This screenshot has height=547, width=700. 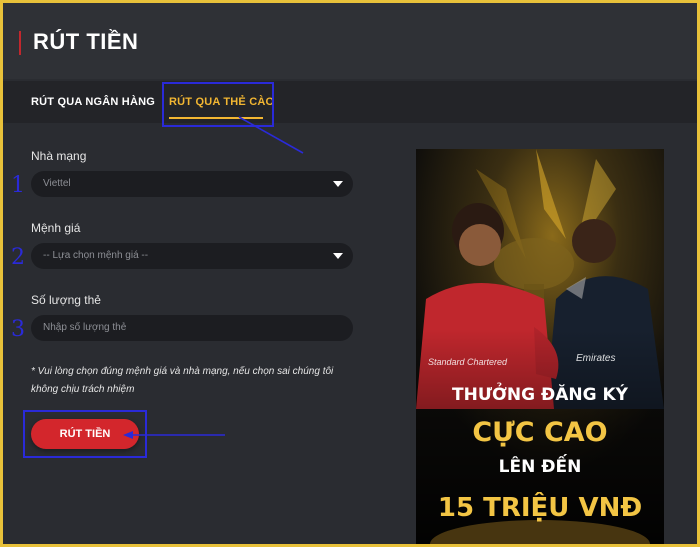 I want to click on right-jersey-text: Emirates, so click(x=596, y=358).